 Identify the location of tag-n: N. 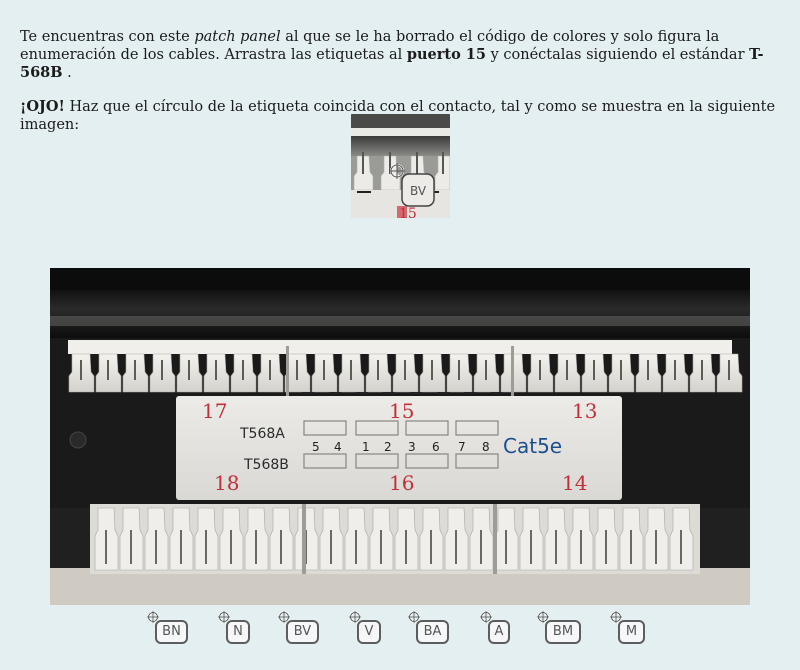
(234, 627).